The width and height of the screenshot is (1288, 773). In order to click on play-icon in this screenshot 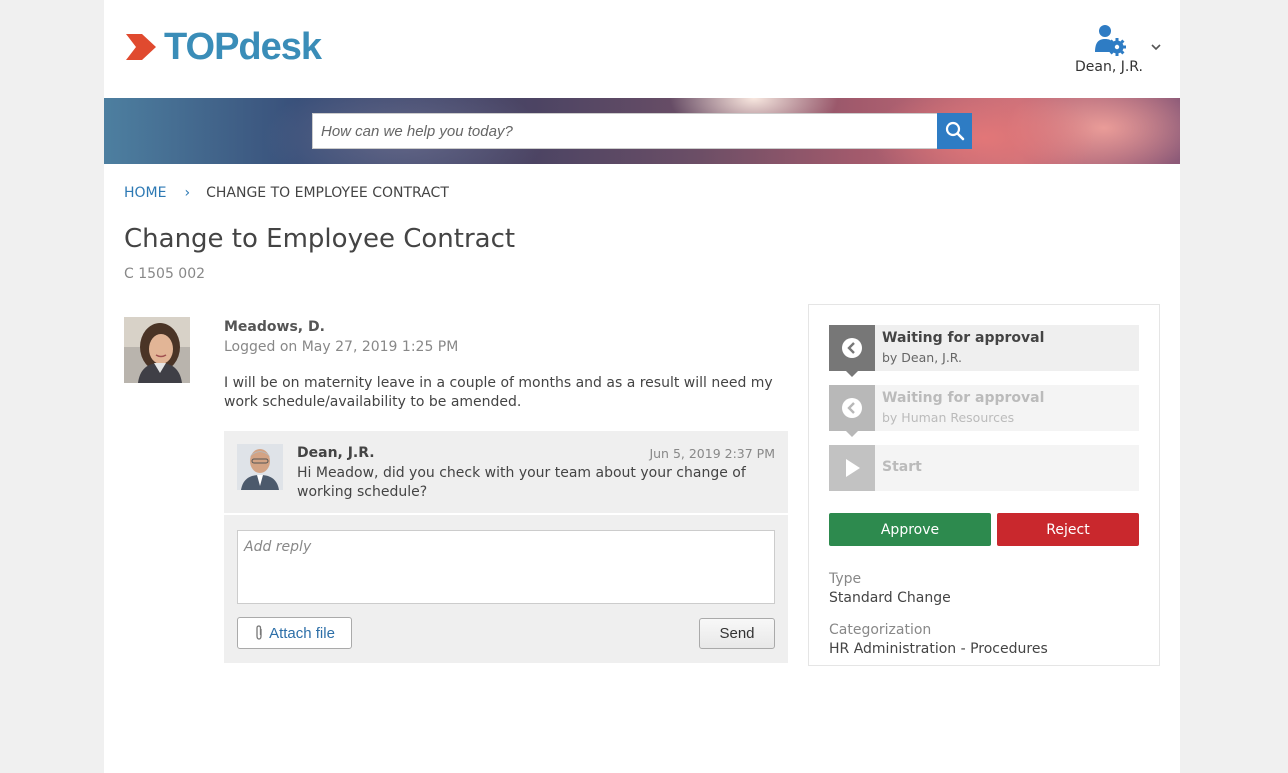, I will do `click(852, 468)`.